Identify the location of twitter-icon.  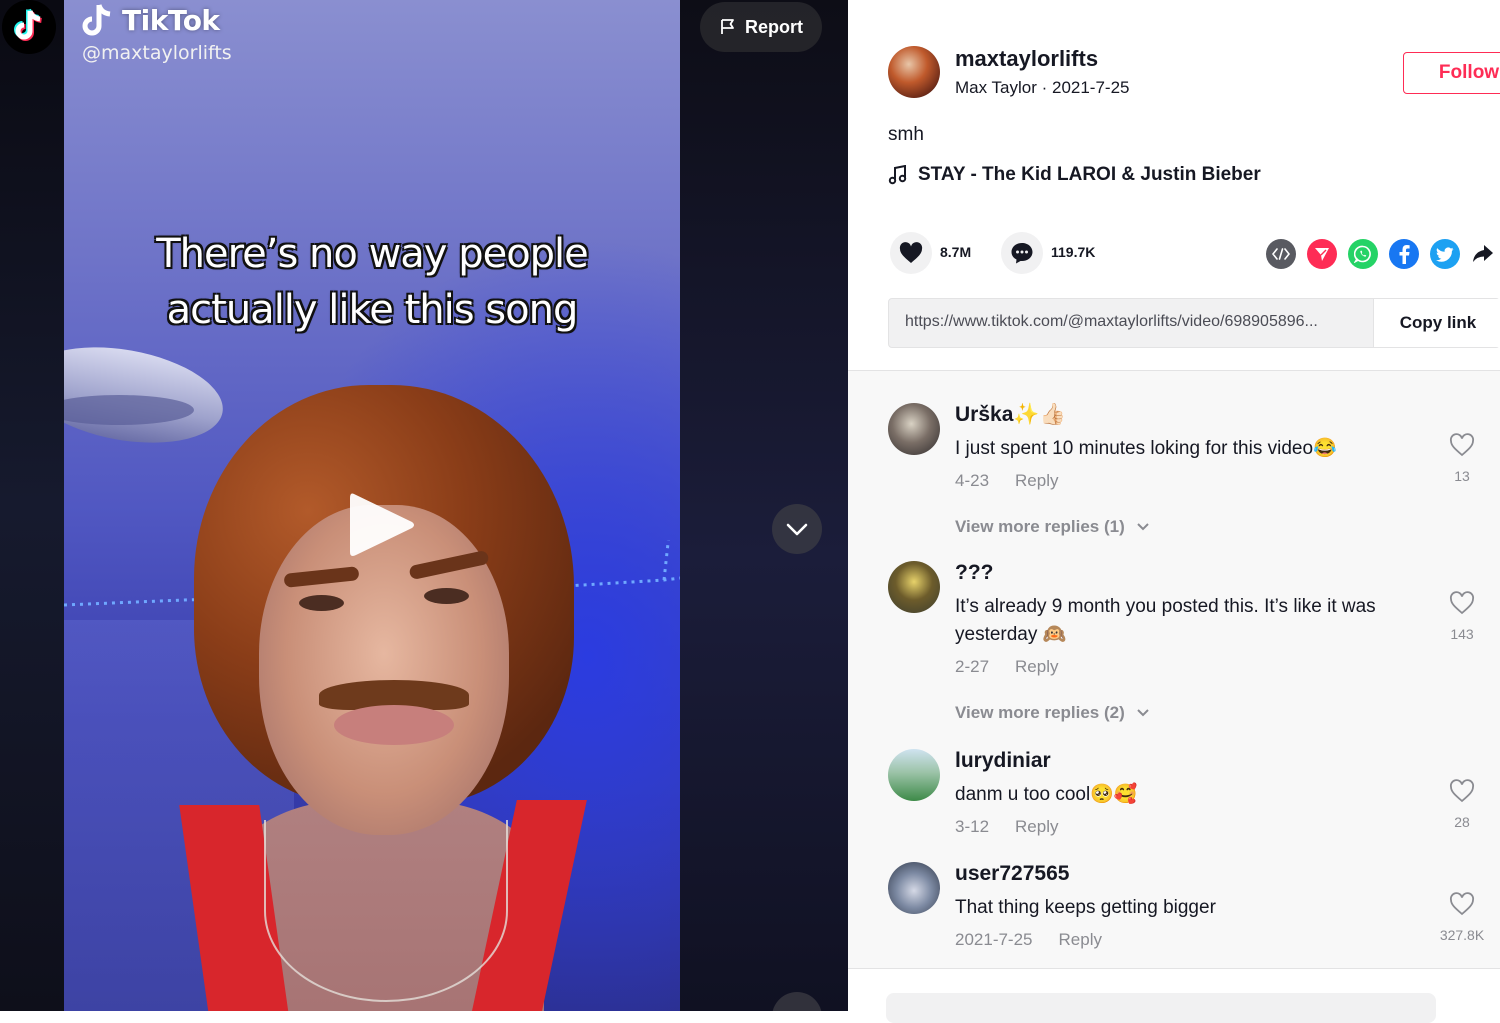
(1445, 254).